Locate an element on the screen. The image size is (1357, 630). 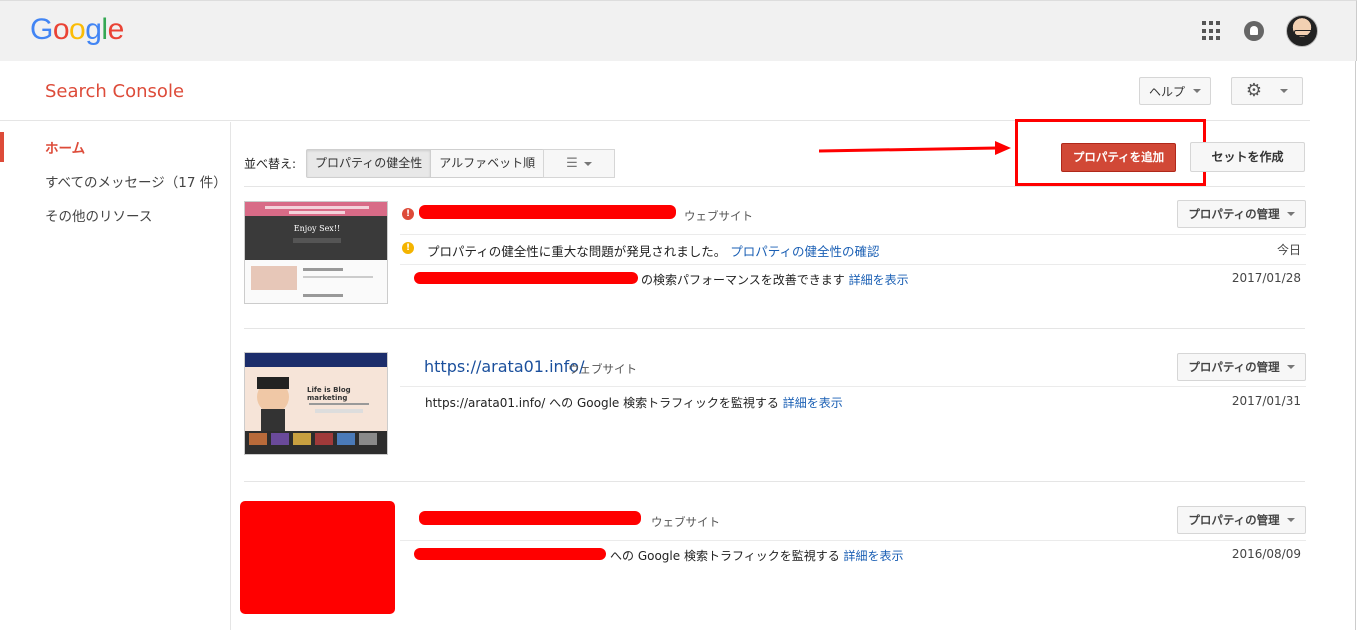
annotation-arrow is located at coordinates (915, 148).